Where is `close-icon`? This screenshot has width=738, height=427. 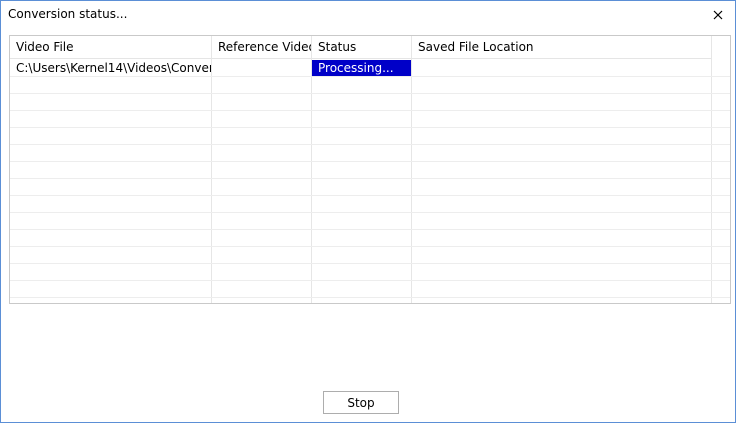
close-icon is located at coordinates (718, 15).